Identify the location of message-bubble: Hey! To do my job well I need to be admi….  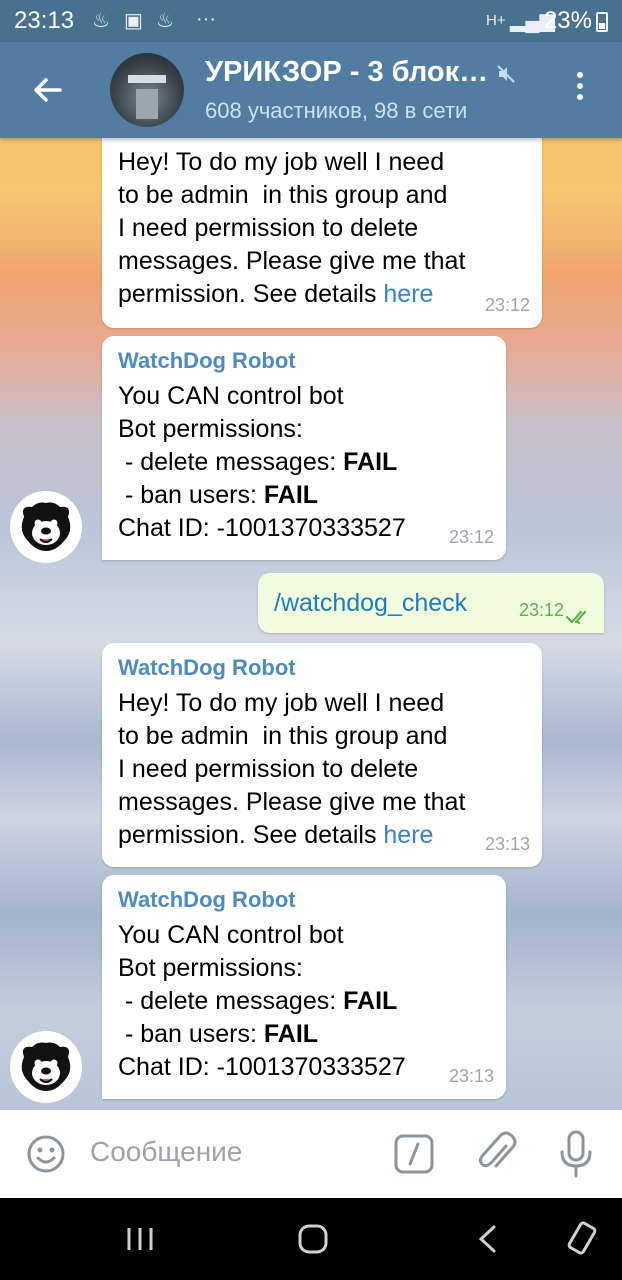
(322, 233).